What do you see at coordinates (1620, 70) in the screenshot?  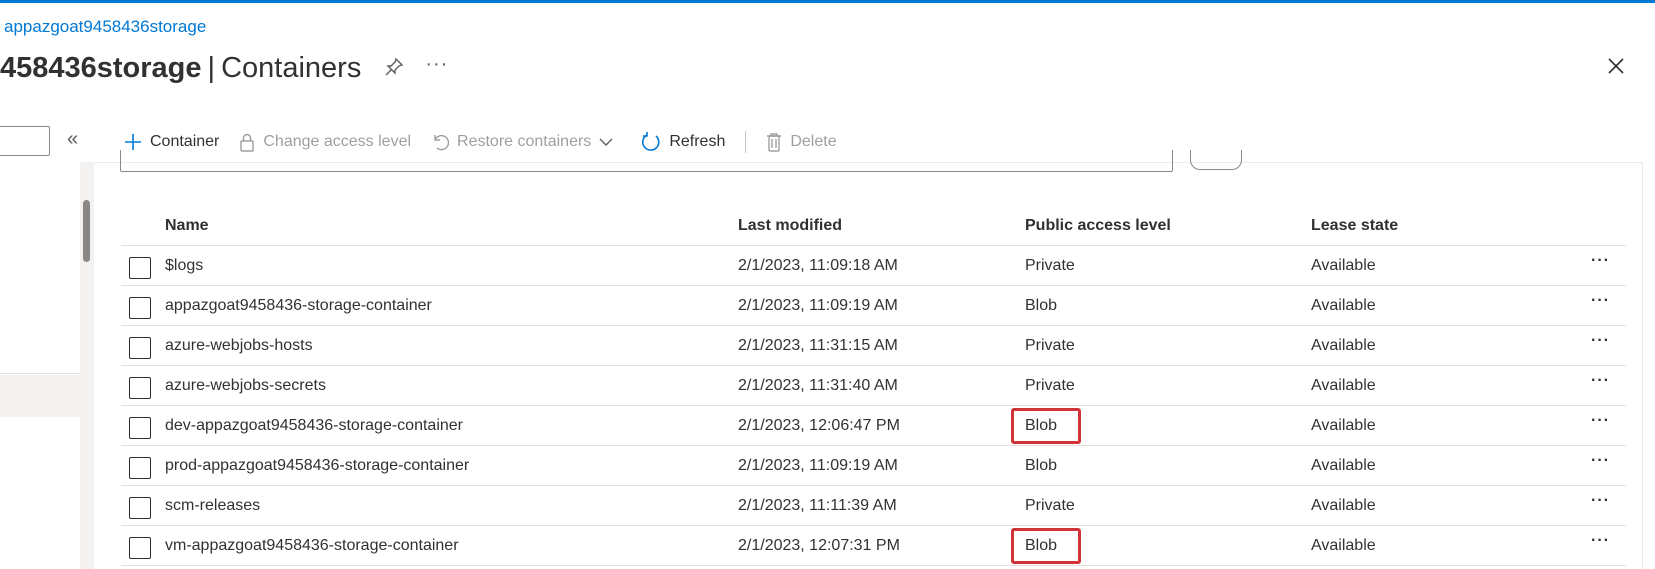 I see `close-icon` at bounding box center [1620, 70].